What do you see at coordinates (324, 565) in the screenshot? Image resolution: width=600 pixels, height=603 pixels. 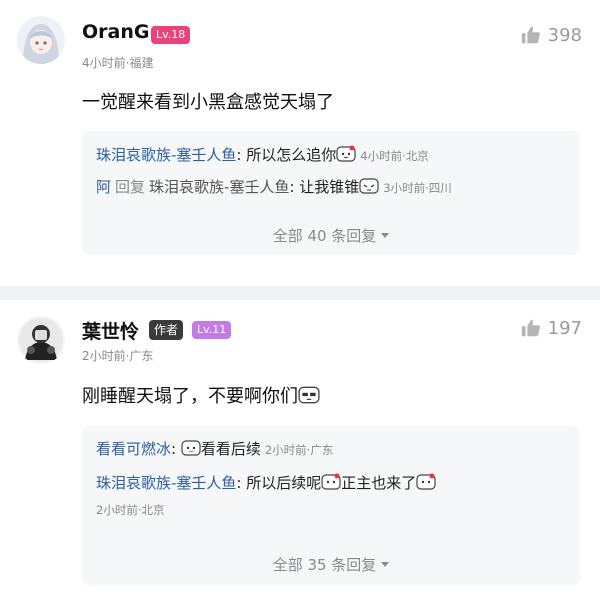 I see `expand-replies-label: 全部 35 条回复` at bounding box center [324, 565].